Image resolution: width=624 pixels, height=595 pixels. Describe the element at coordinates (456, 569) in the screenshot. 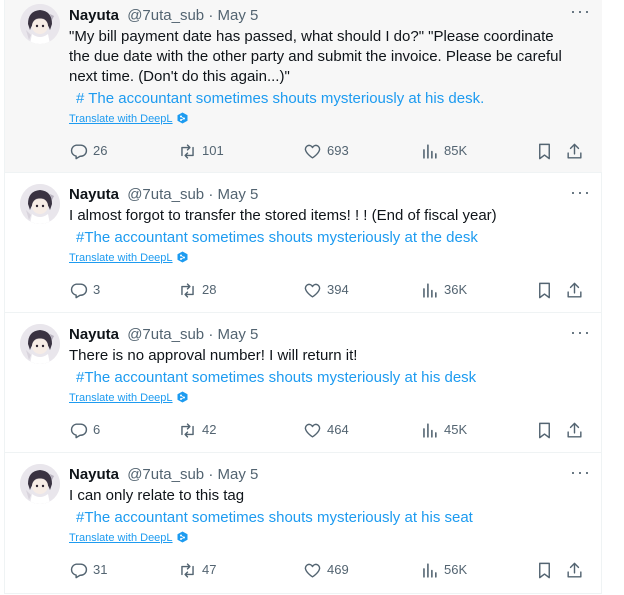

I see `views-count: 56K` at that location.